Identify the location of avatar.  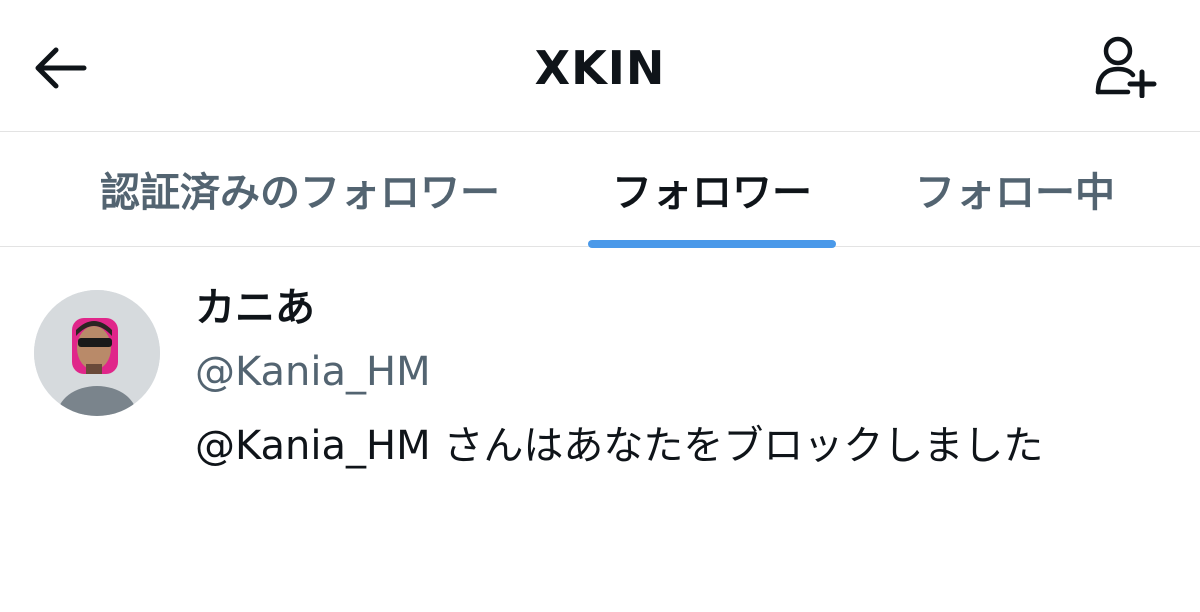
(97, 353).